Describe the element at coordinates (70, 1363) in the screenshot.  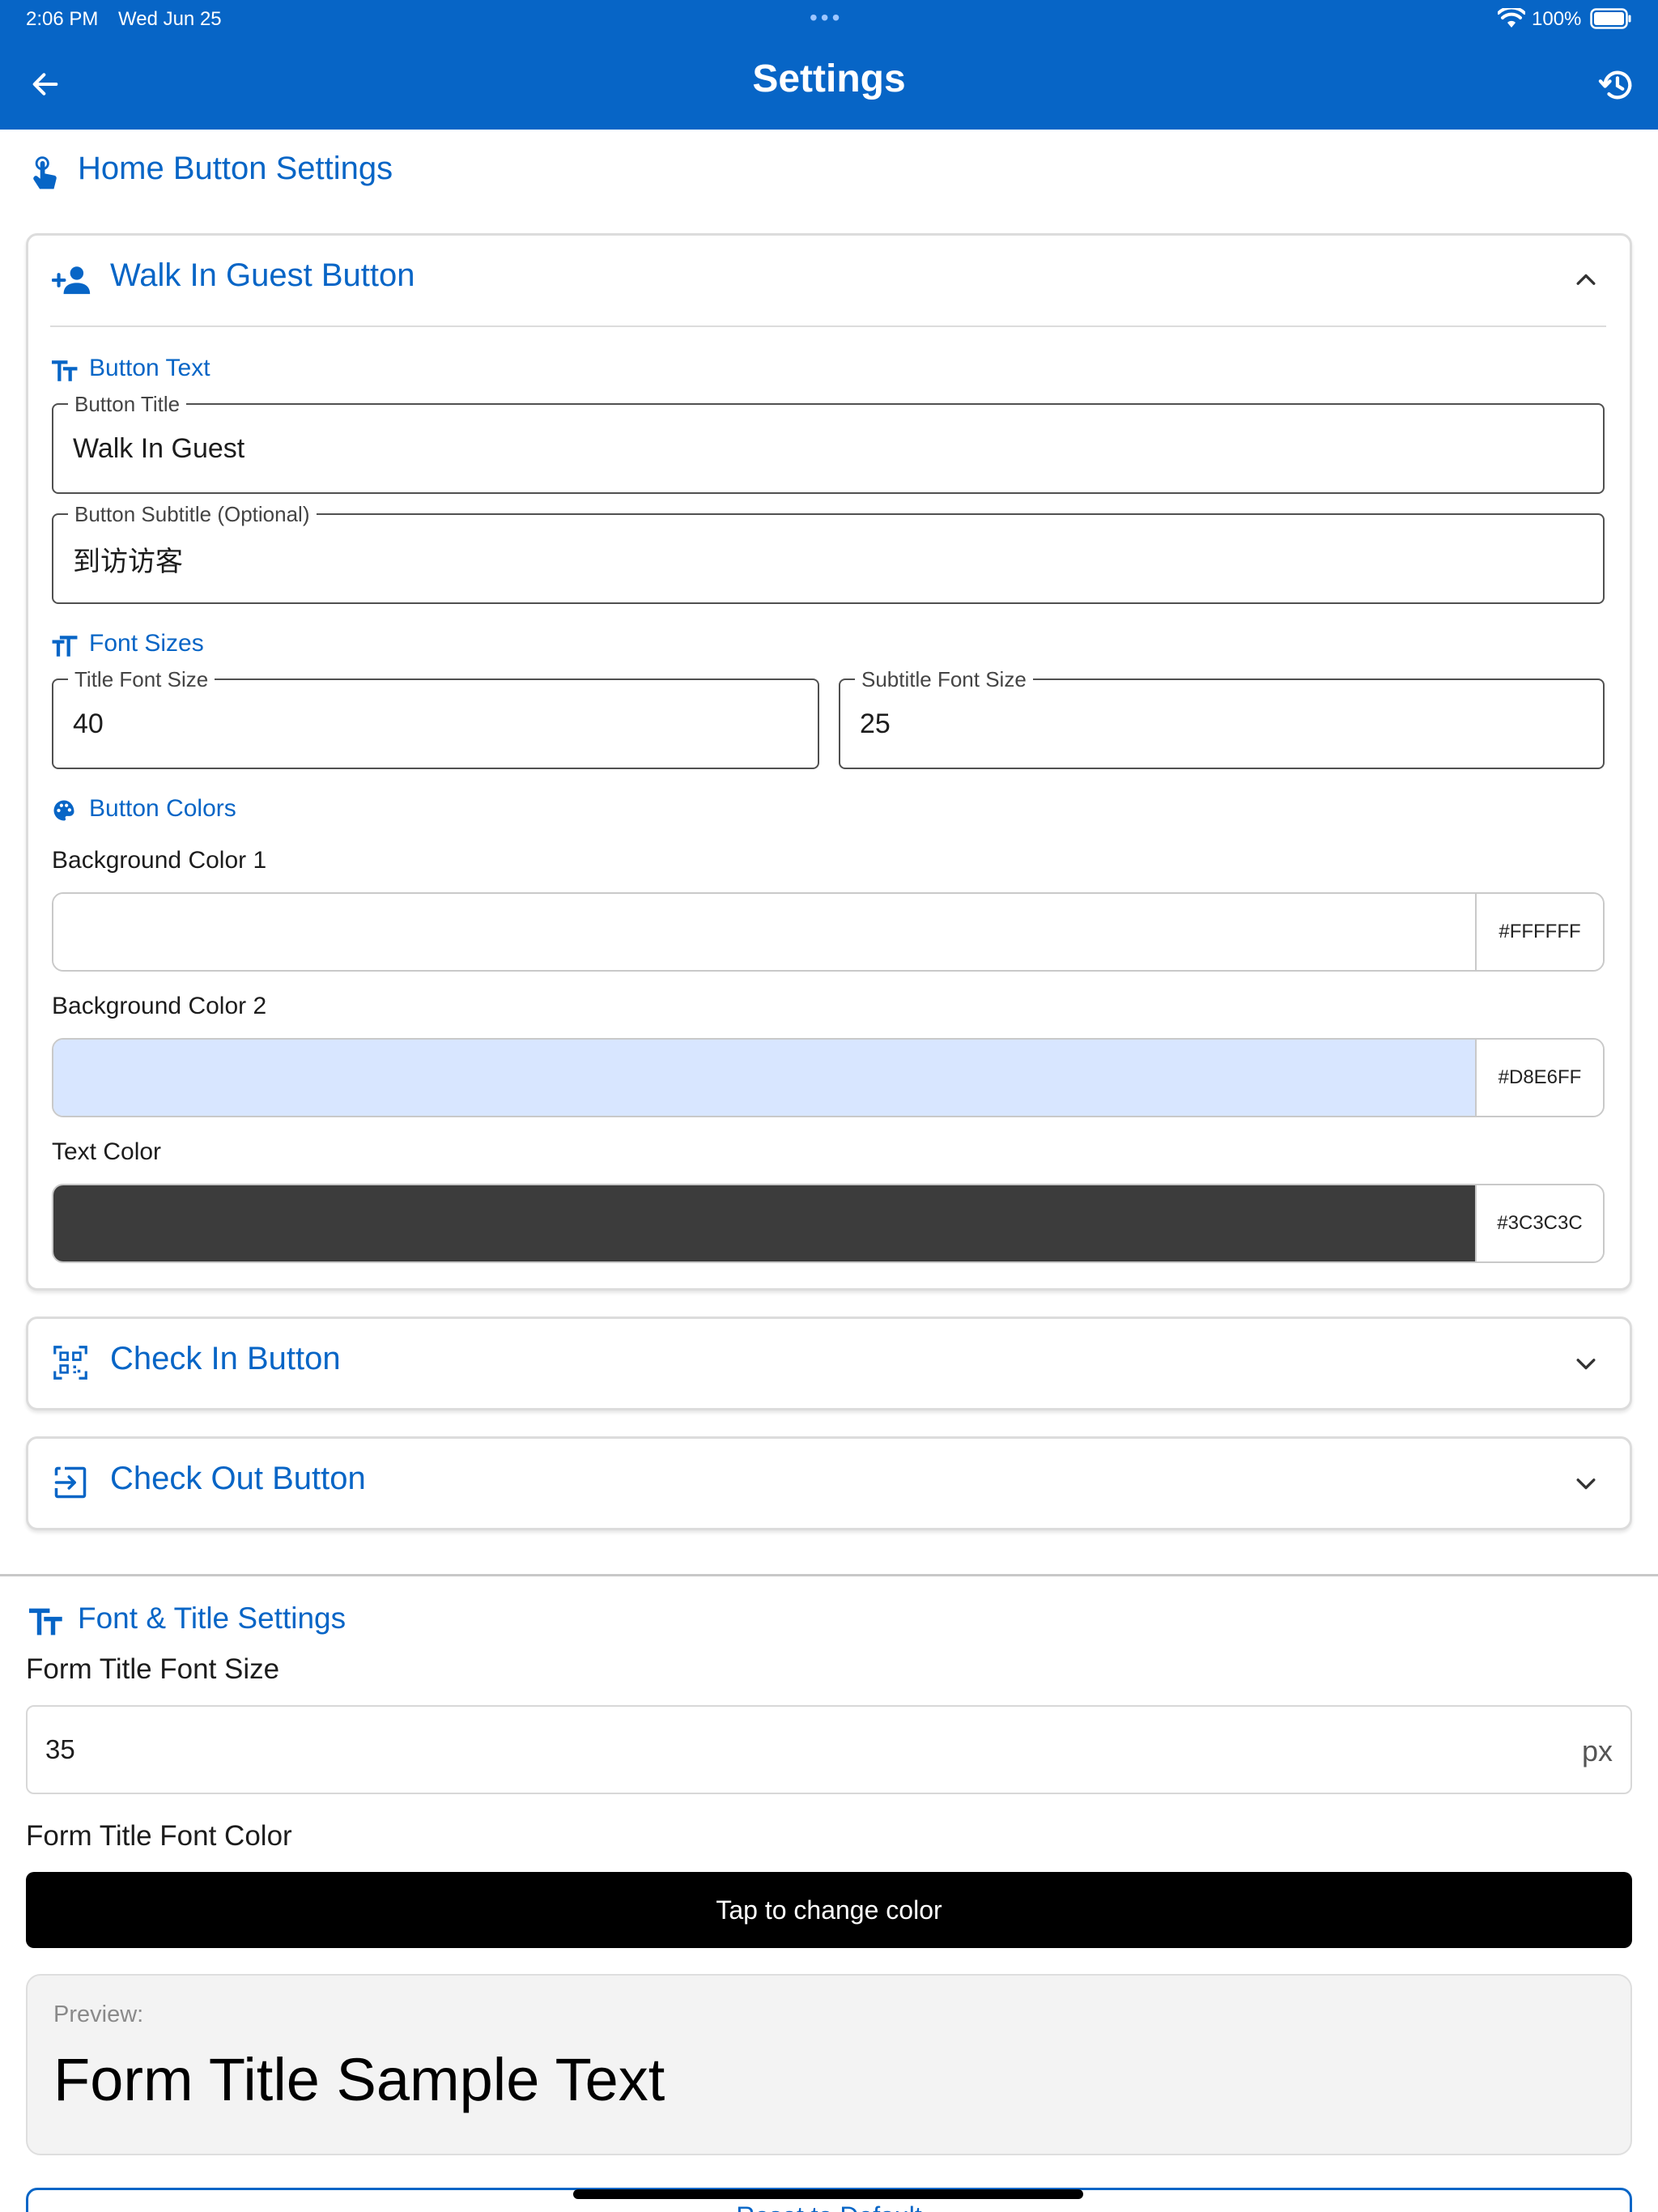
I see `qr-code-scanner-icon` at that location.